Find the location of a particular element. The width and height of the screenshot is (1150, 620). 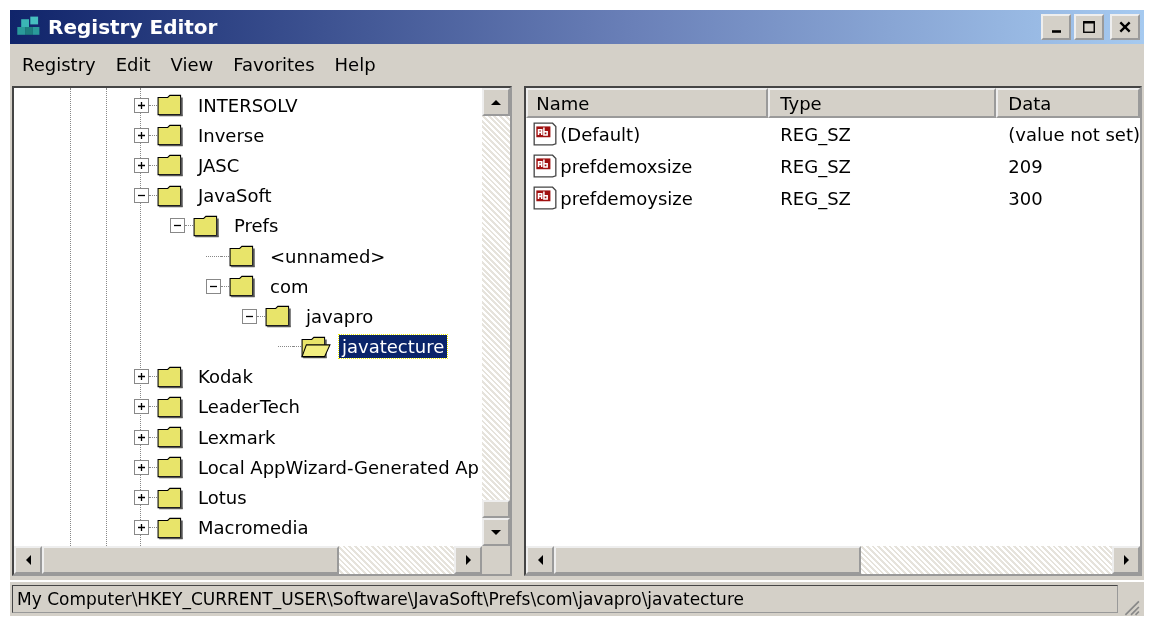

minimize-button is located at coordinates (1056, 27).